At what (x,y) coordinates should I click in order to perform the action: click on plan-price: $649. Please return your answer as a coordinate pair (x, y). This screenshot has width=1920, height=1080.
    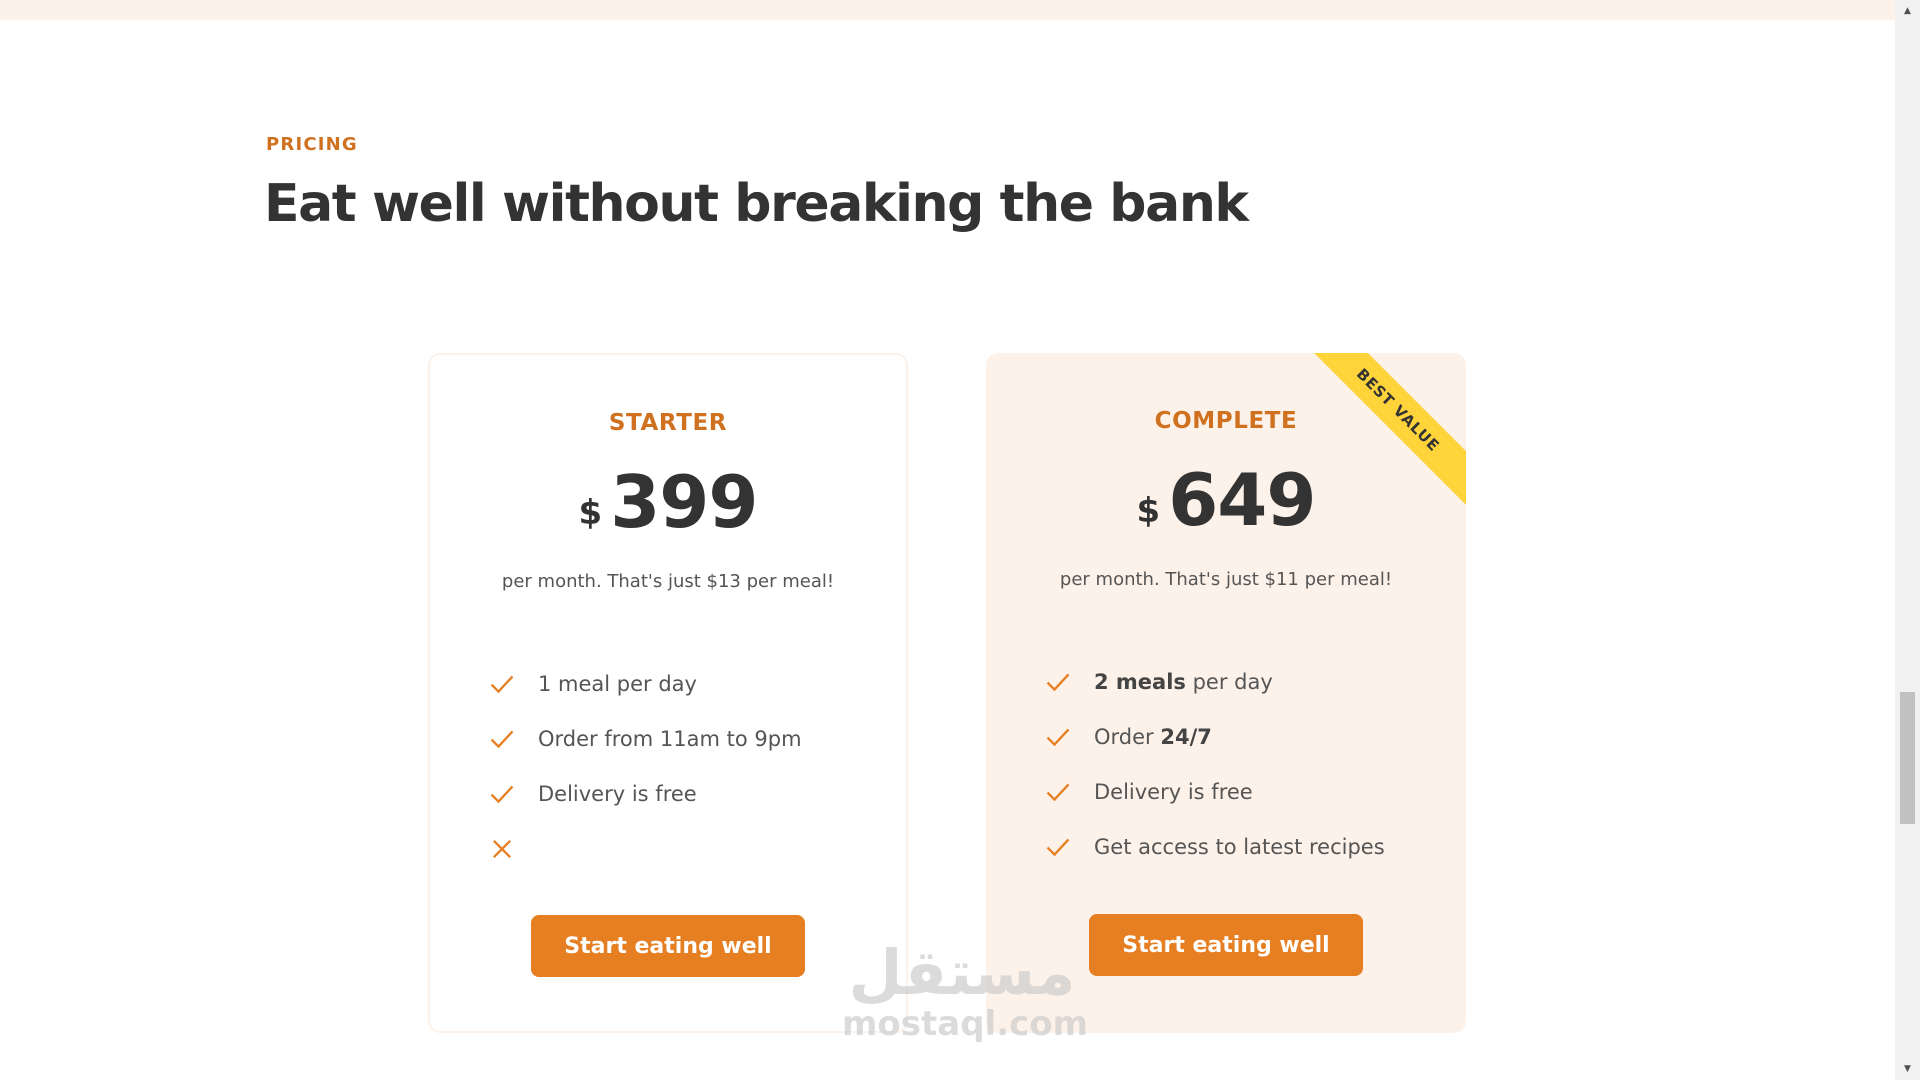
    Looking at the image, I should click on (1226, 500).